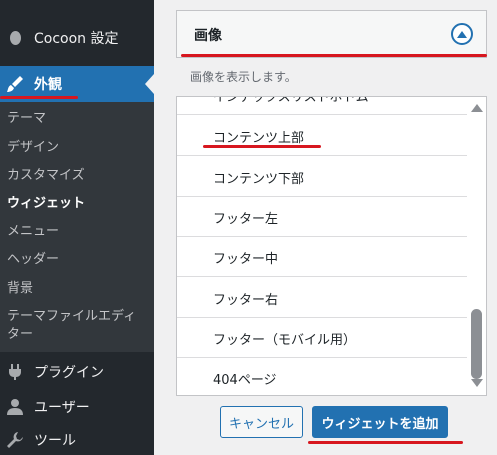 The width and height of the screenshot is (497, 455). What do you see at coordinates (262, 146) in the screenshot?
I see `annotation-underline-content-top` at bounding box center [262, 146].